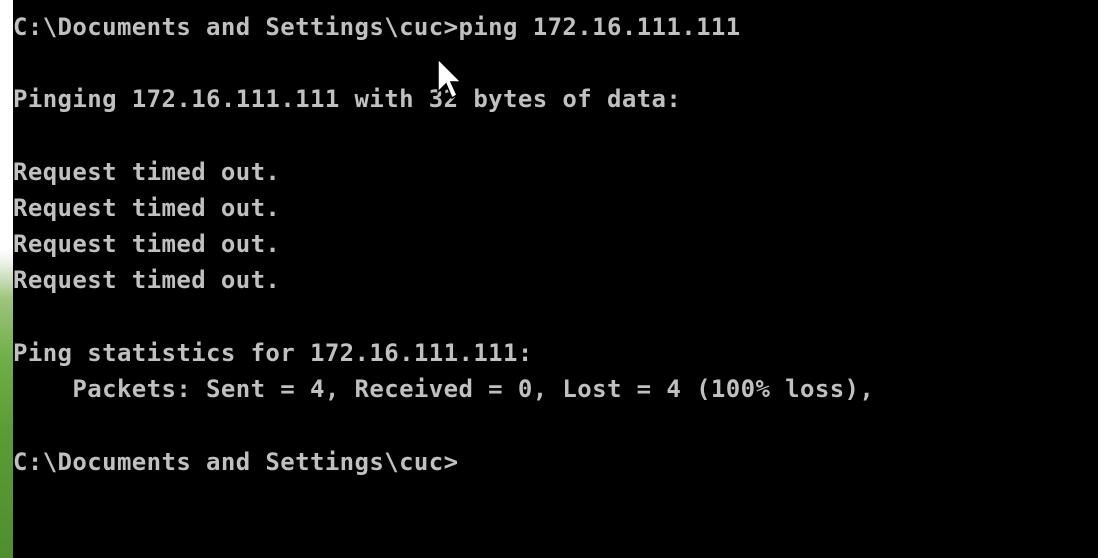  I want to click on mouse-pointer-icon, so click(449, 79).